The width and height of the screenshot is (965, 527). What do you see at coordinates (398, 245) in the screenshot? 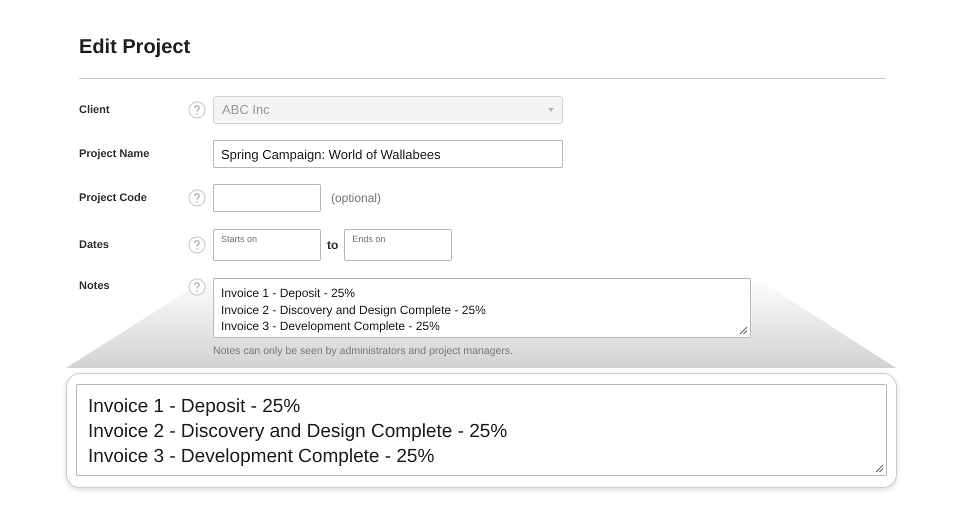
I see `end-date-field: Ends on` at bounding box center [398, 245].